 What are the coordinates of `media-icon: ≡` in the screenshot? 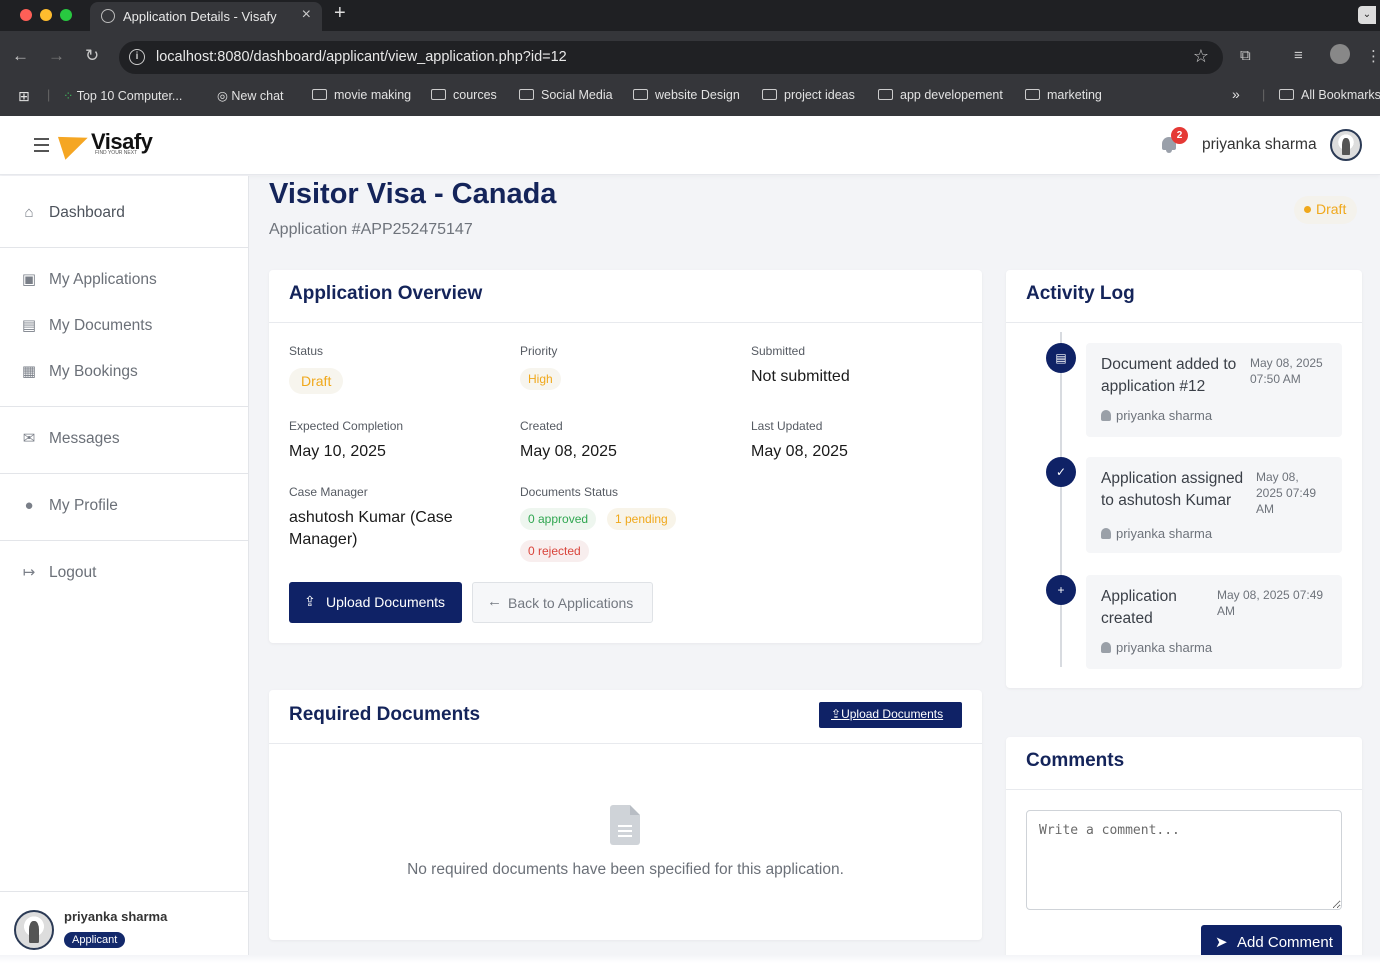 It's located at (1298, 55).